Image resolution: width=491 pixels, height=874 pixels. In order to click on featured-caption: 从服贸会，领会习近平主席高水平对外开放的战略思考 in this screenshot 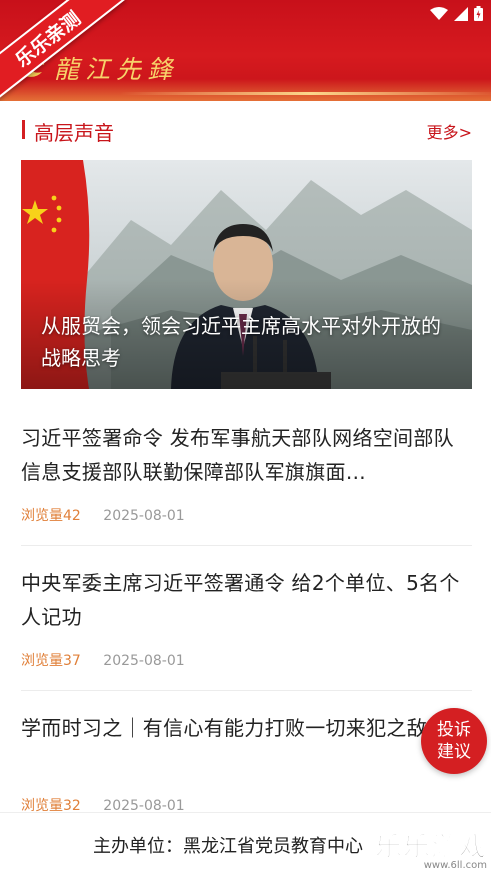, I will do `click(241, 342)`.